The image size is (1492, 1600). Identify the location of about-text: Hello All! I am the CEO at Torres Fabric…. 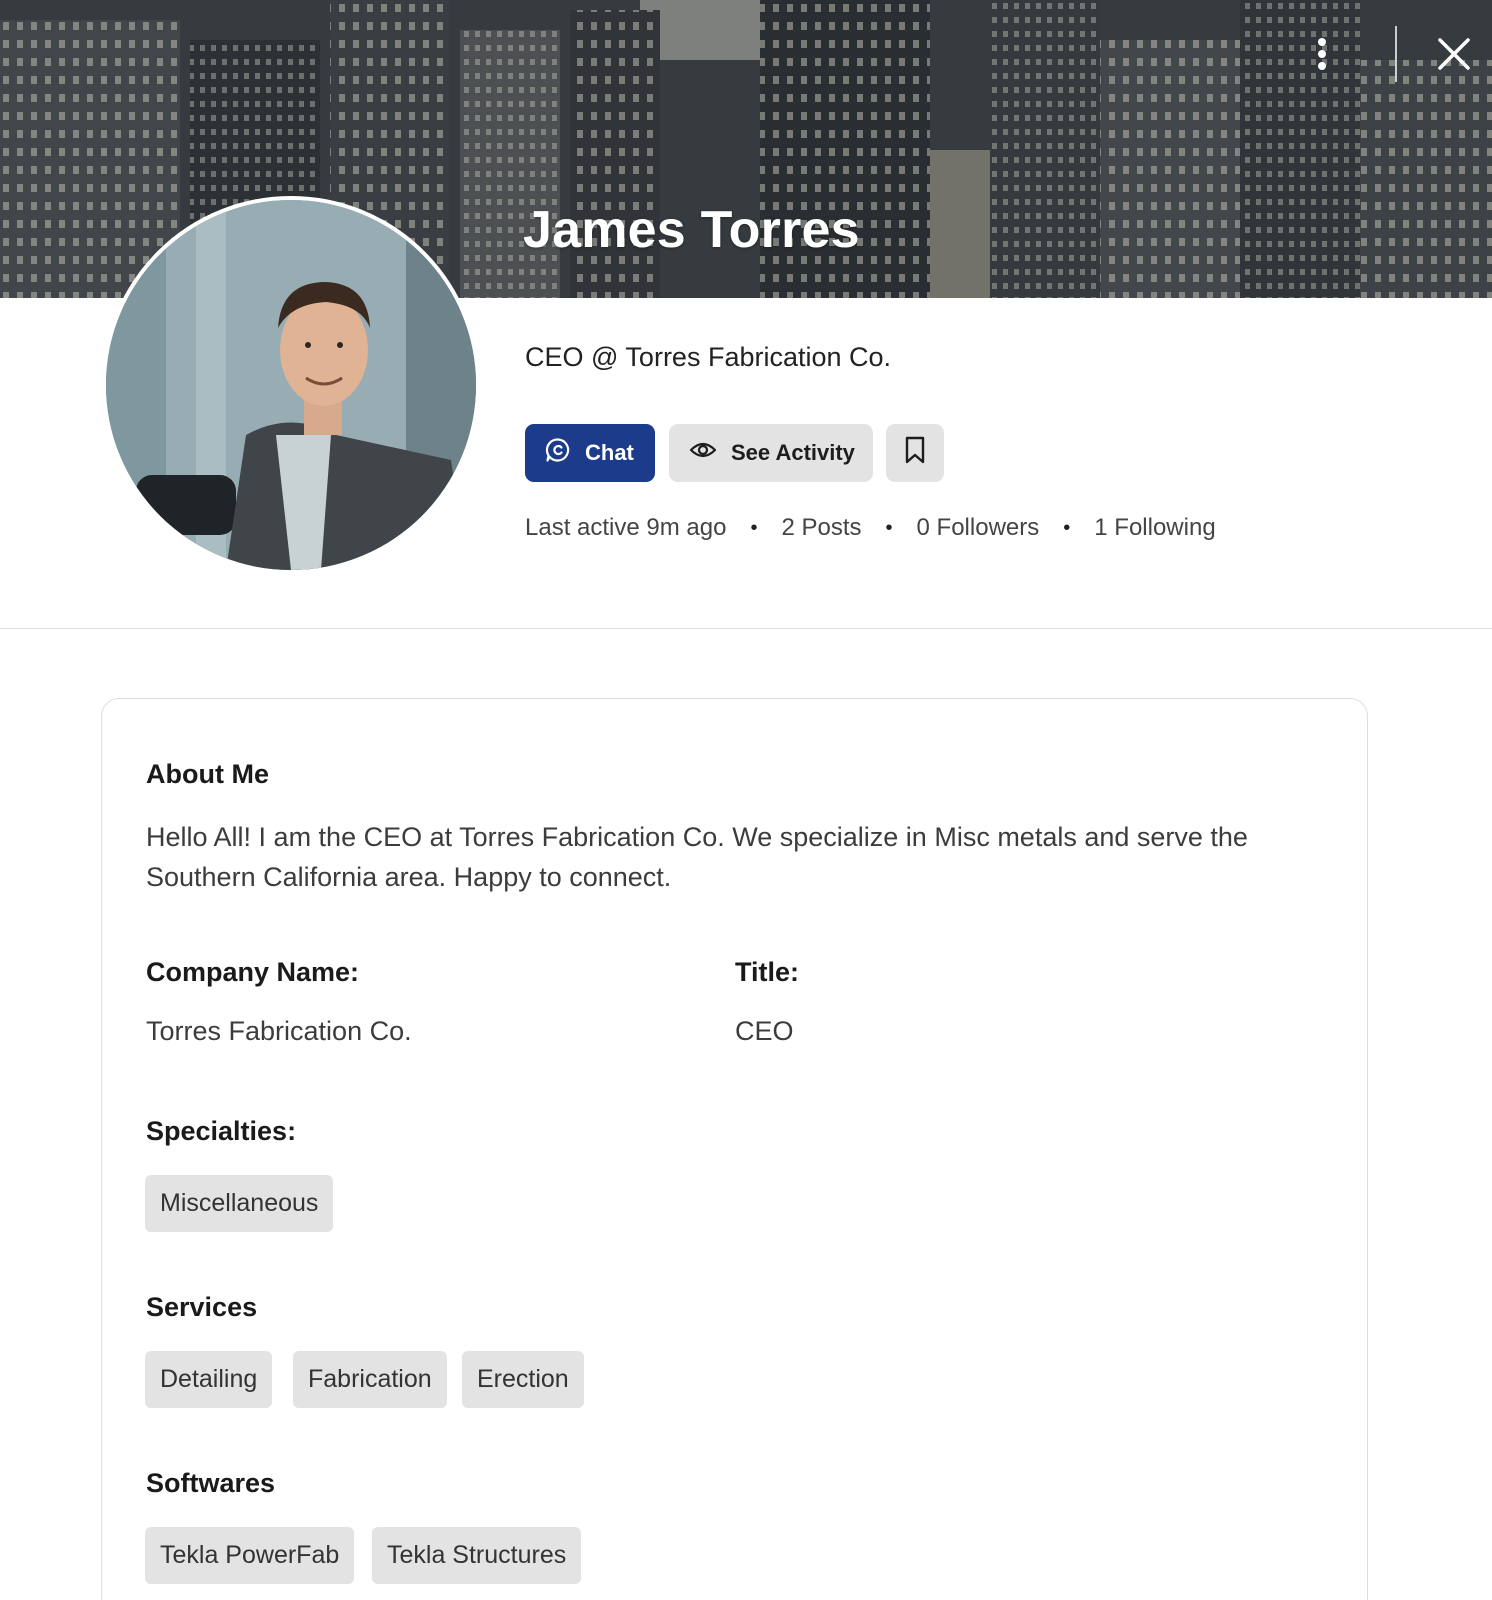
(697, 857).